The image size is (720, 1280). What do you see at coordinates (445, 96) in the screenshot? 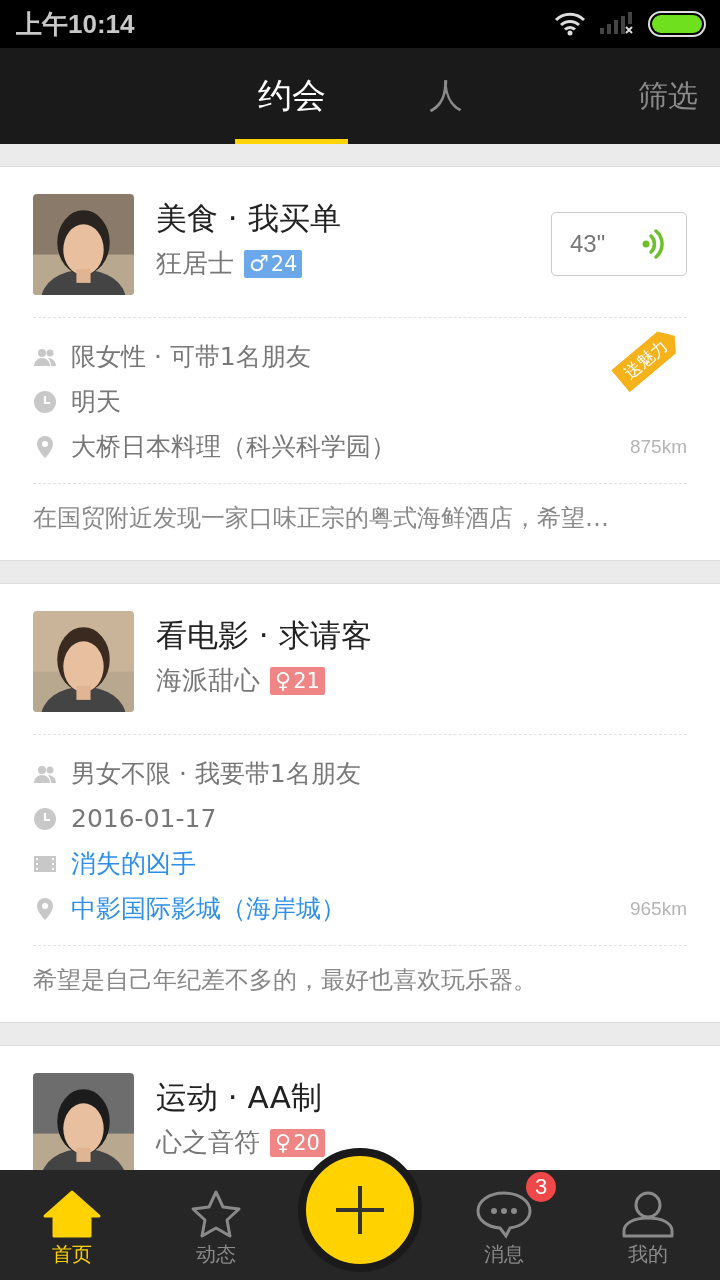
I see `tab: 人` at bounding box center [445, 96].